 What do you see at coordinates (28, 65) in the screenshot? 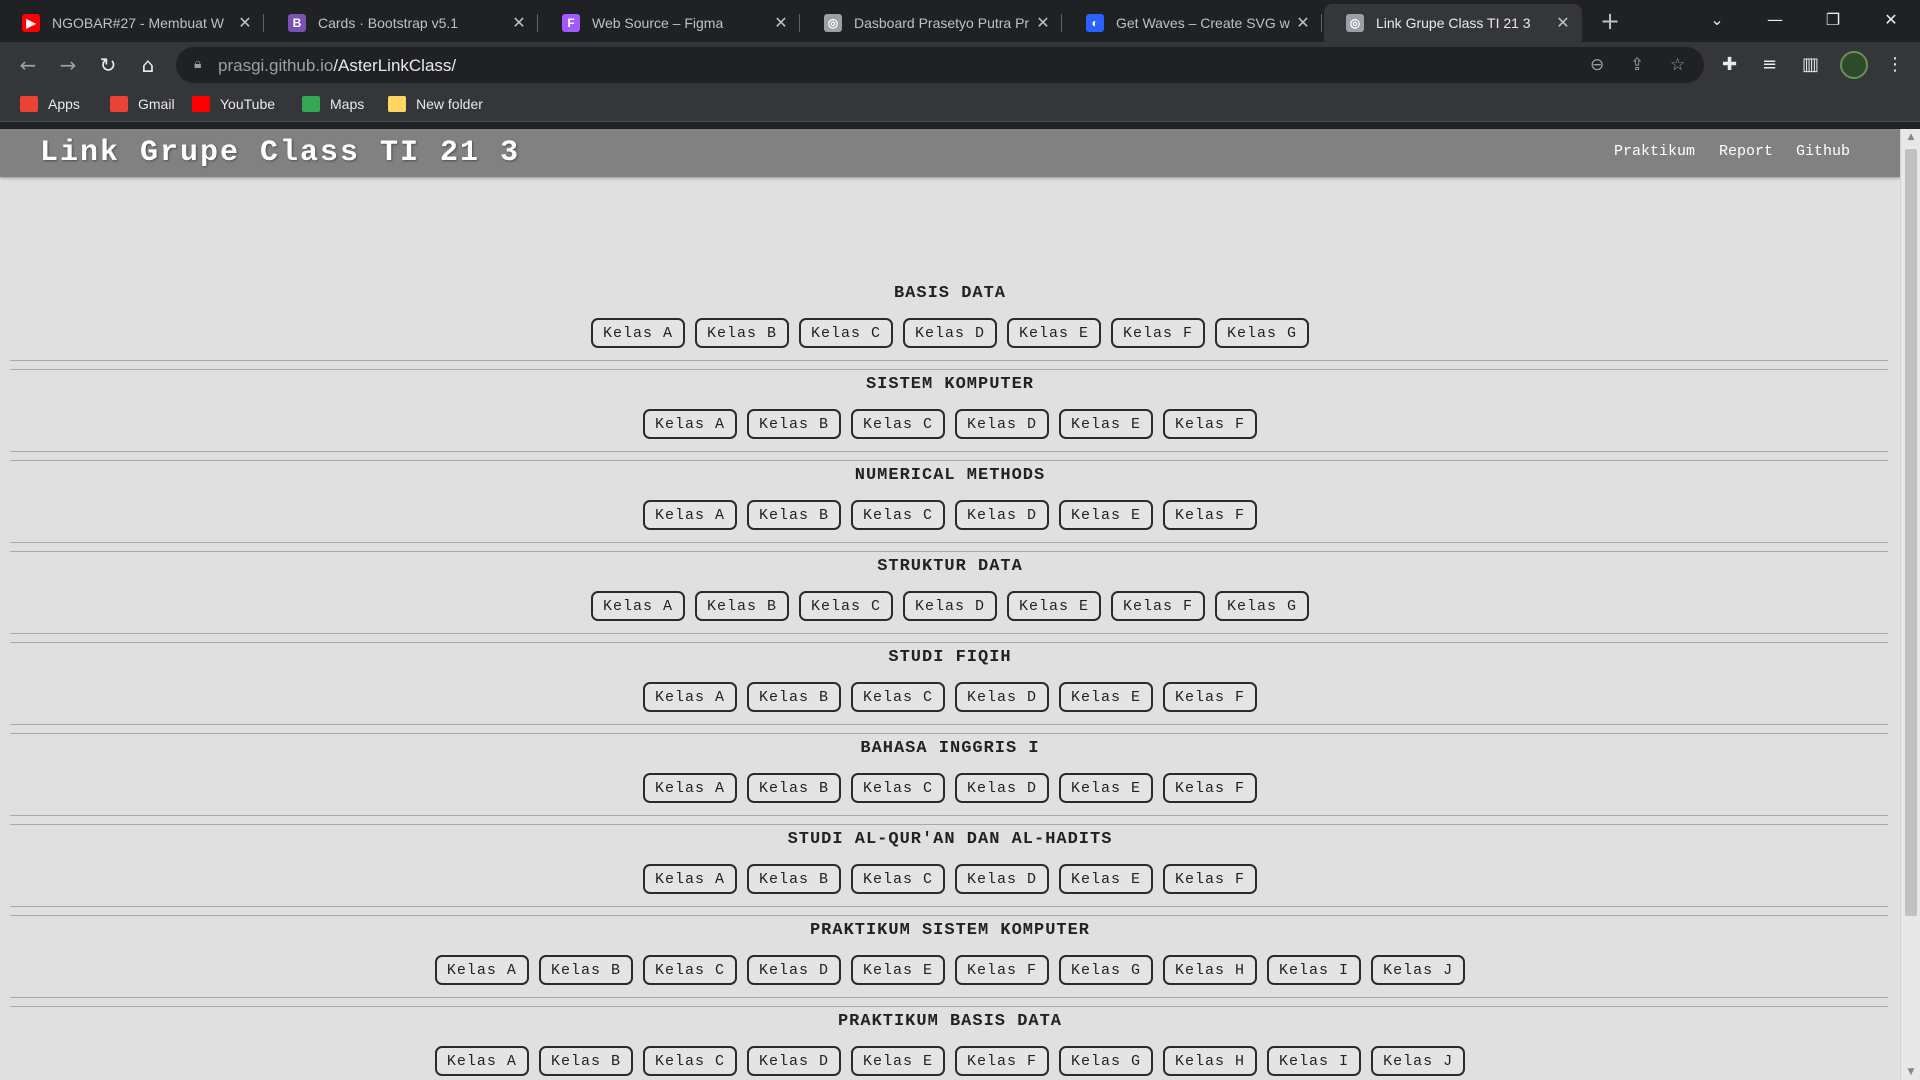
I see `back-arrow-icon: ←` at bounding box center [28, 65].